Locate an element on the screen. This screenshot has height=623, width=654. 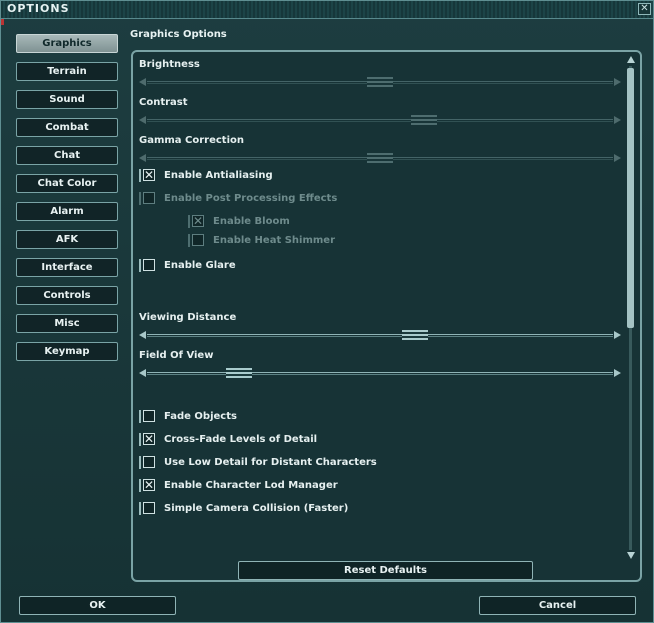
low-detail-characters-label: Use Low Detail for Distant Characters is located at coordinates (270, 462).